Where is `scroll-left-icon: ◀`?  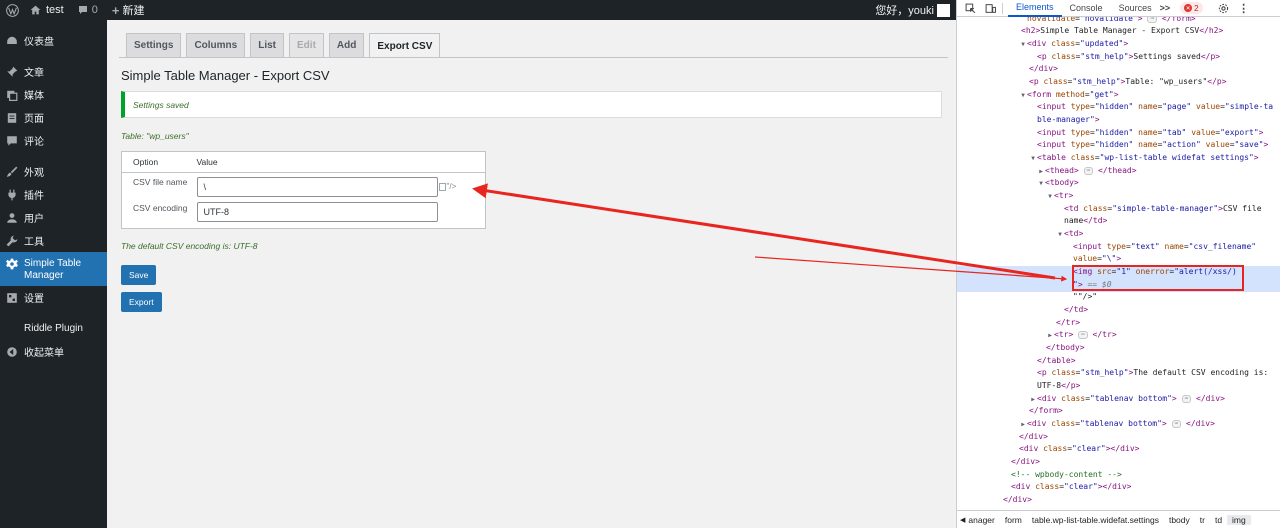
scroll-left-icon: ◀ is located at coordinates (962, 520).